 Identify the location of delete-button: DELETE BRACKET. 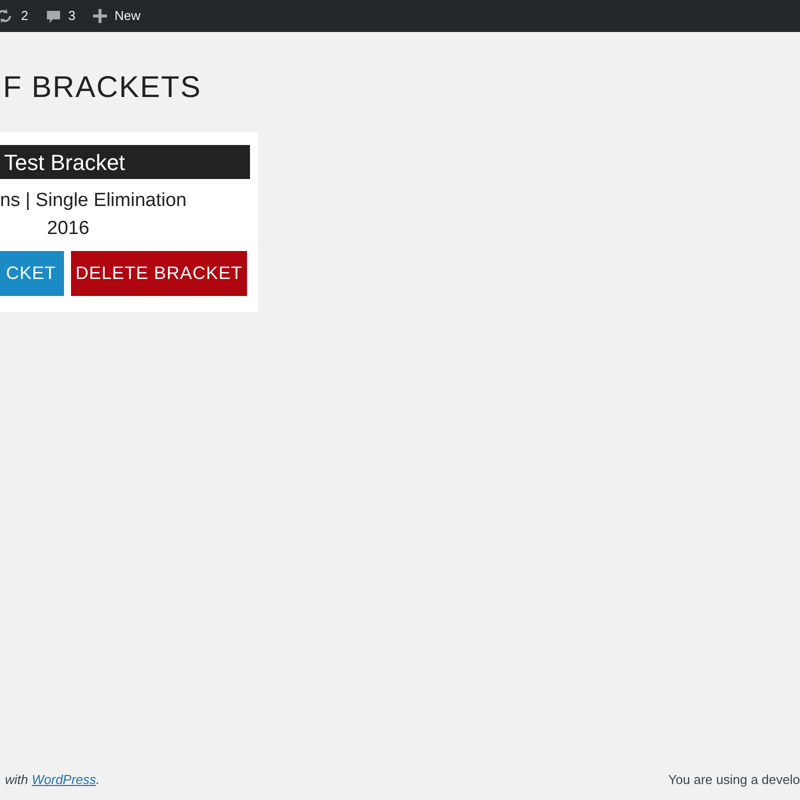
(159, 273).